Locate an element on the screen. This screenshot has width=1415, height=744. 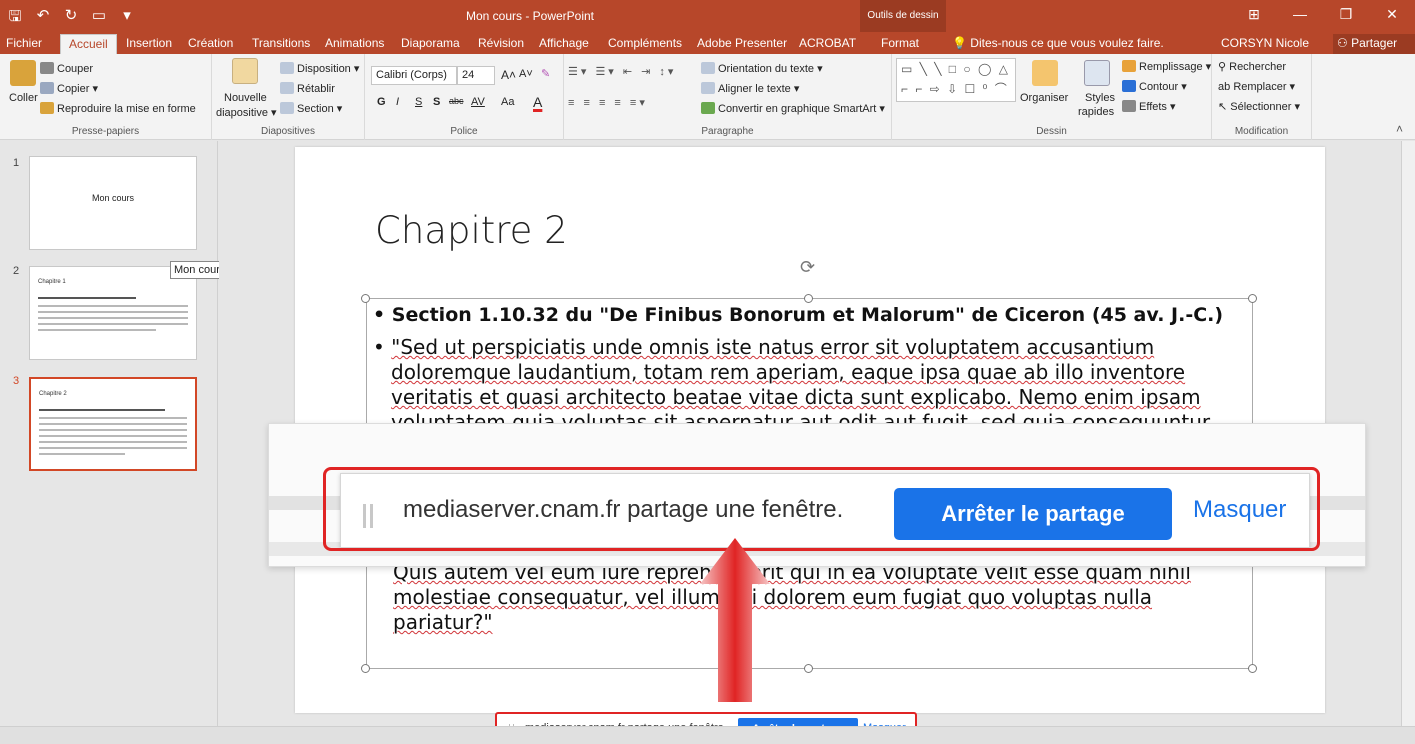
font-color-button: A is located at coordinates (537, 102).